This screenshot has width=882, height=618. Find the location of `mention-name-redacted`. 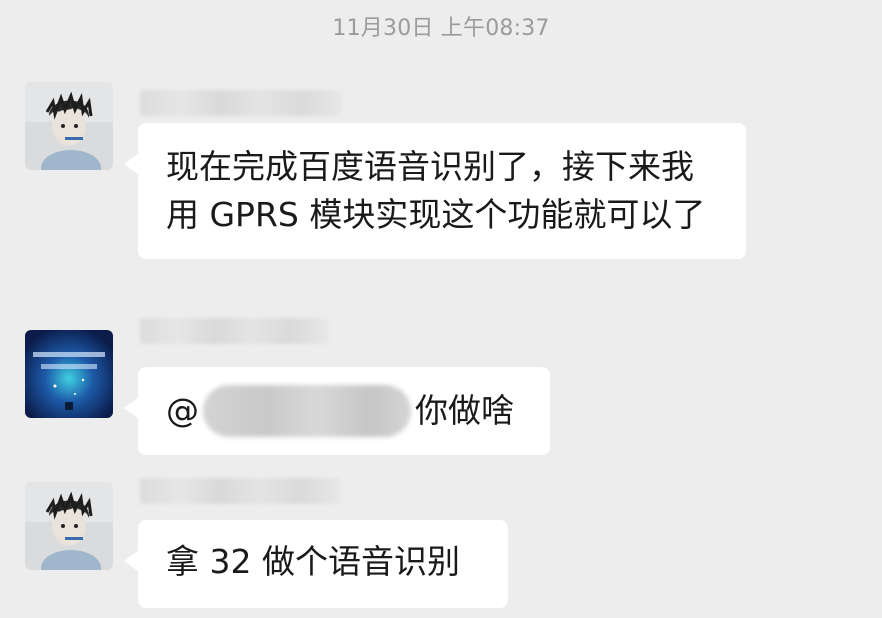

mention-name-redacted is located at coordinates (307, 411).